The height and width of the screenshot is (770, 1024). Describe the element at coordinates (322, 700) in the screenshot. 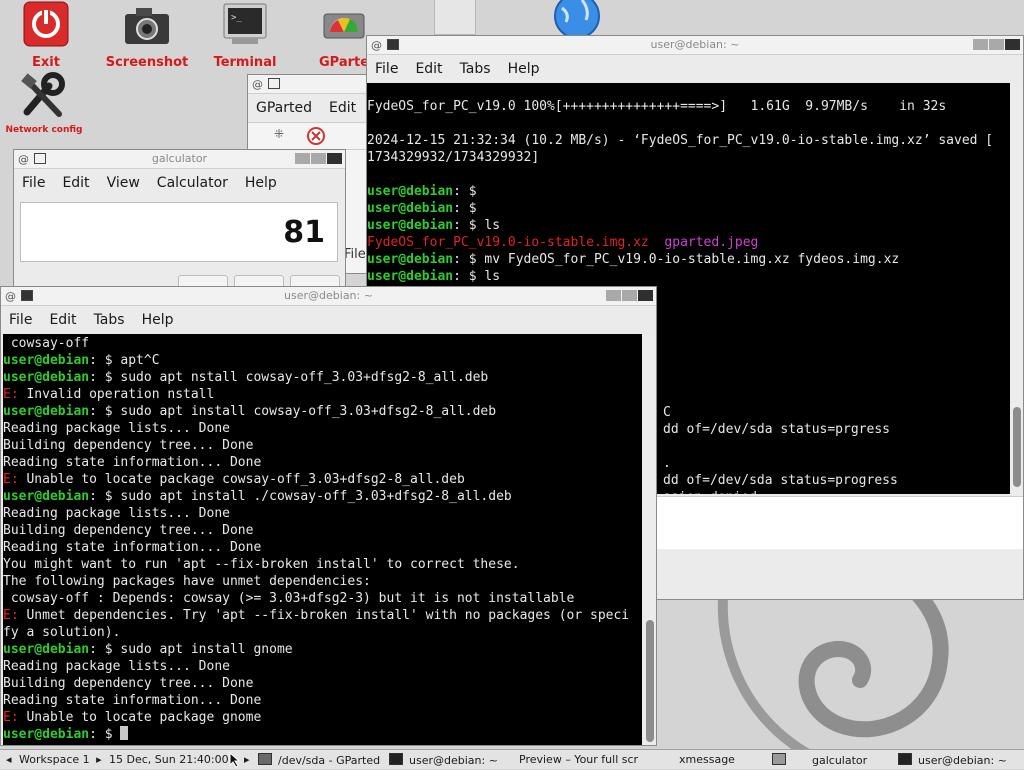

I see `terminal-line: Reading state information... Done` at that location.